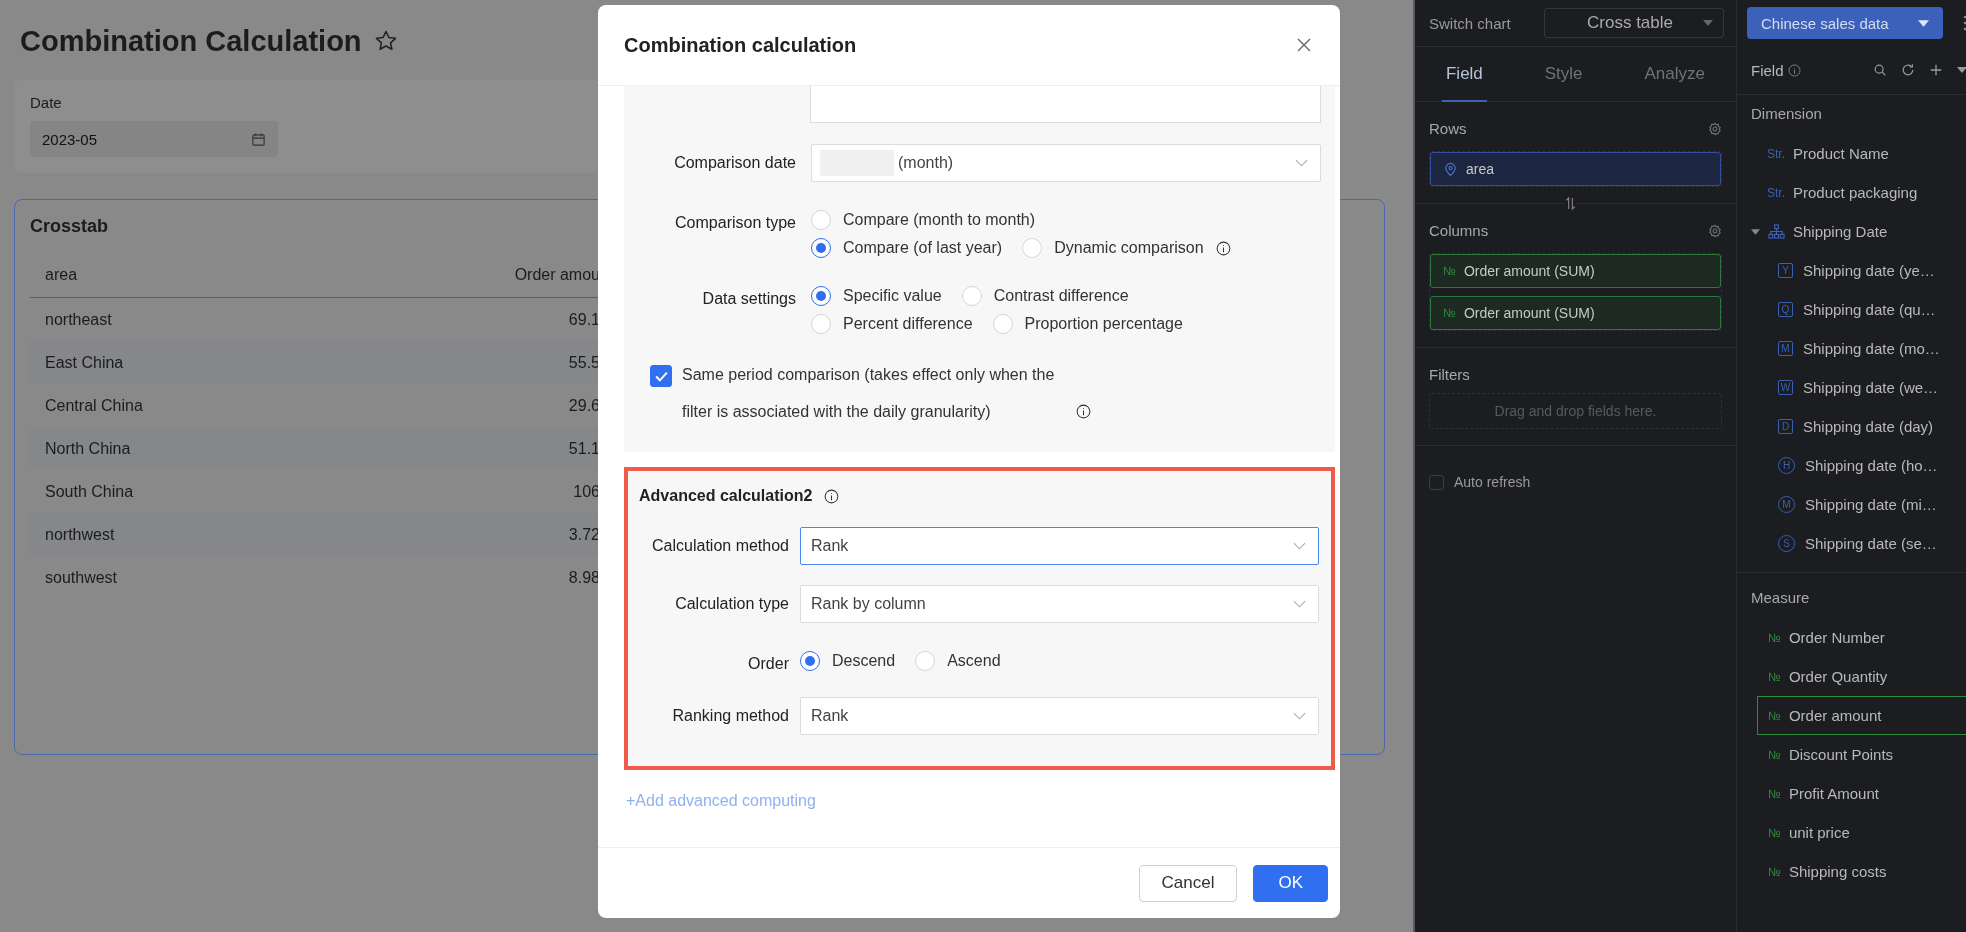 Image resolution: width=1966 pixels, height=932 pixels. Describe the element at coordinates (1861, 832) in the screenshot. I see `field-item: № unit price` at that location.